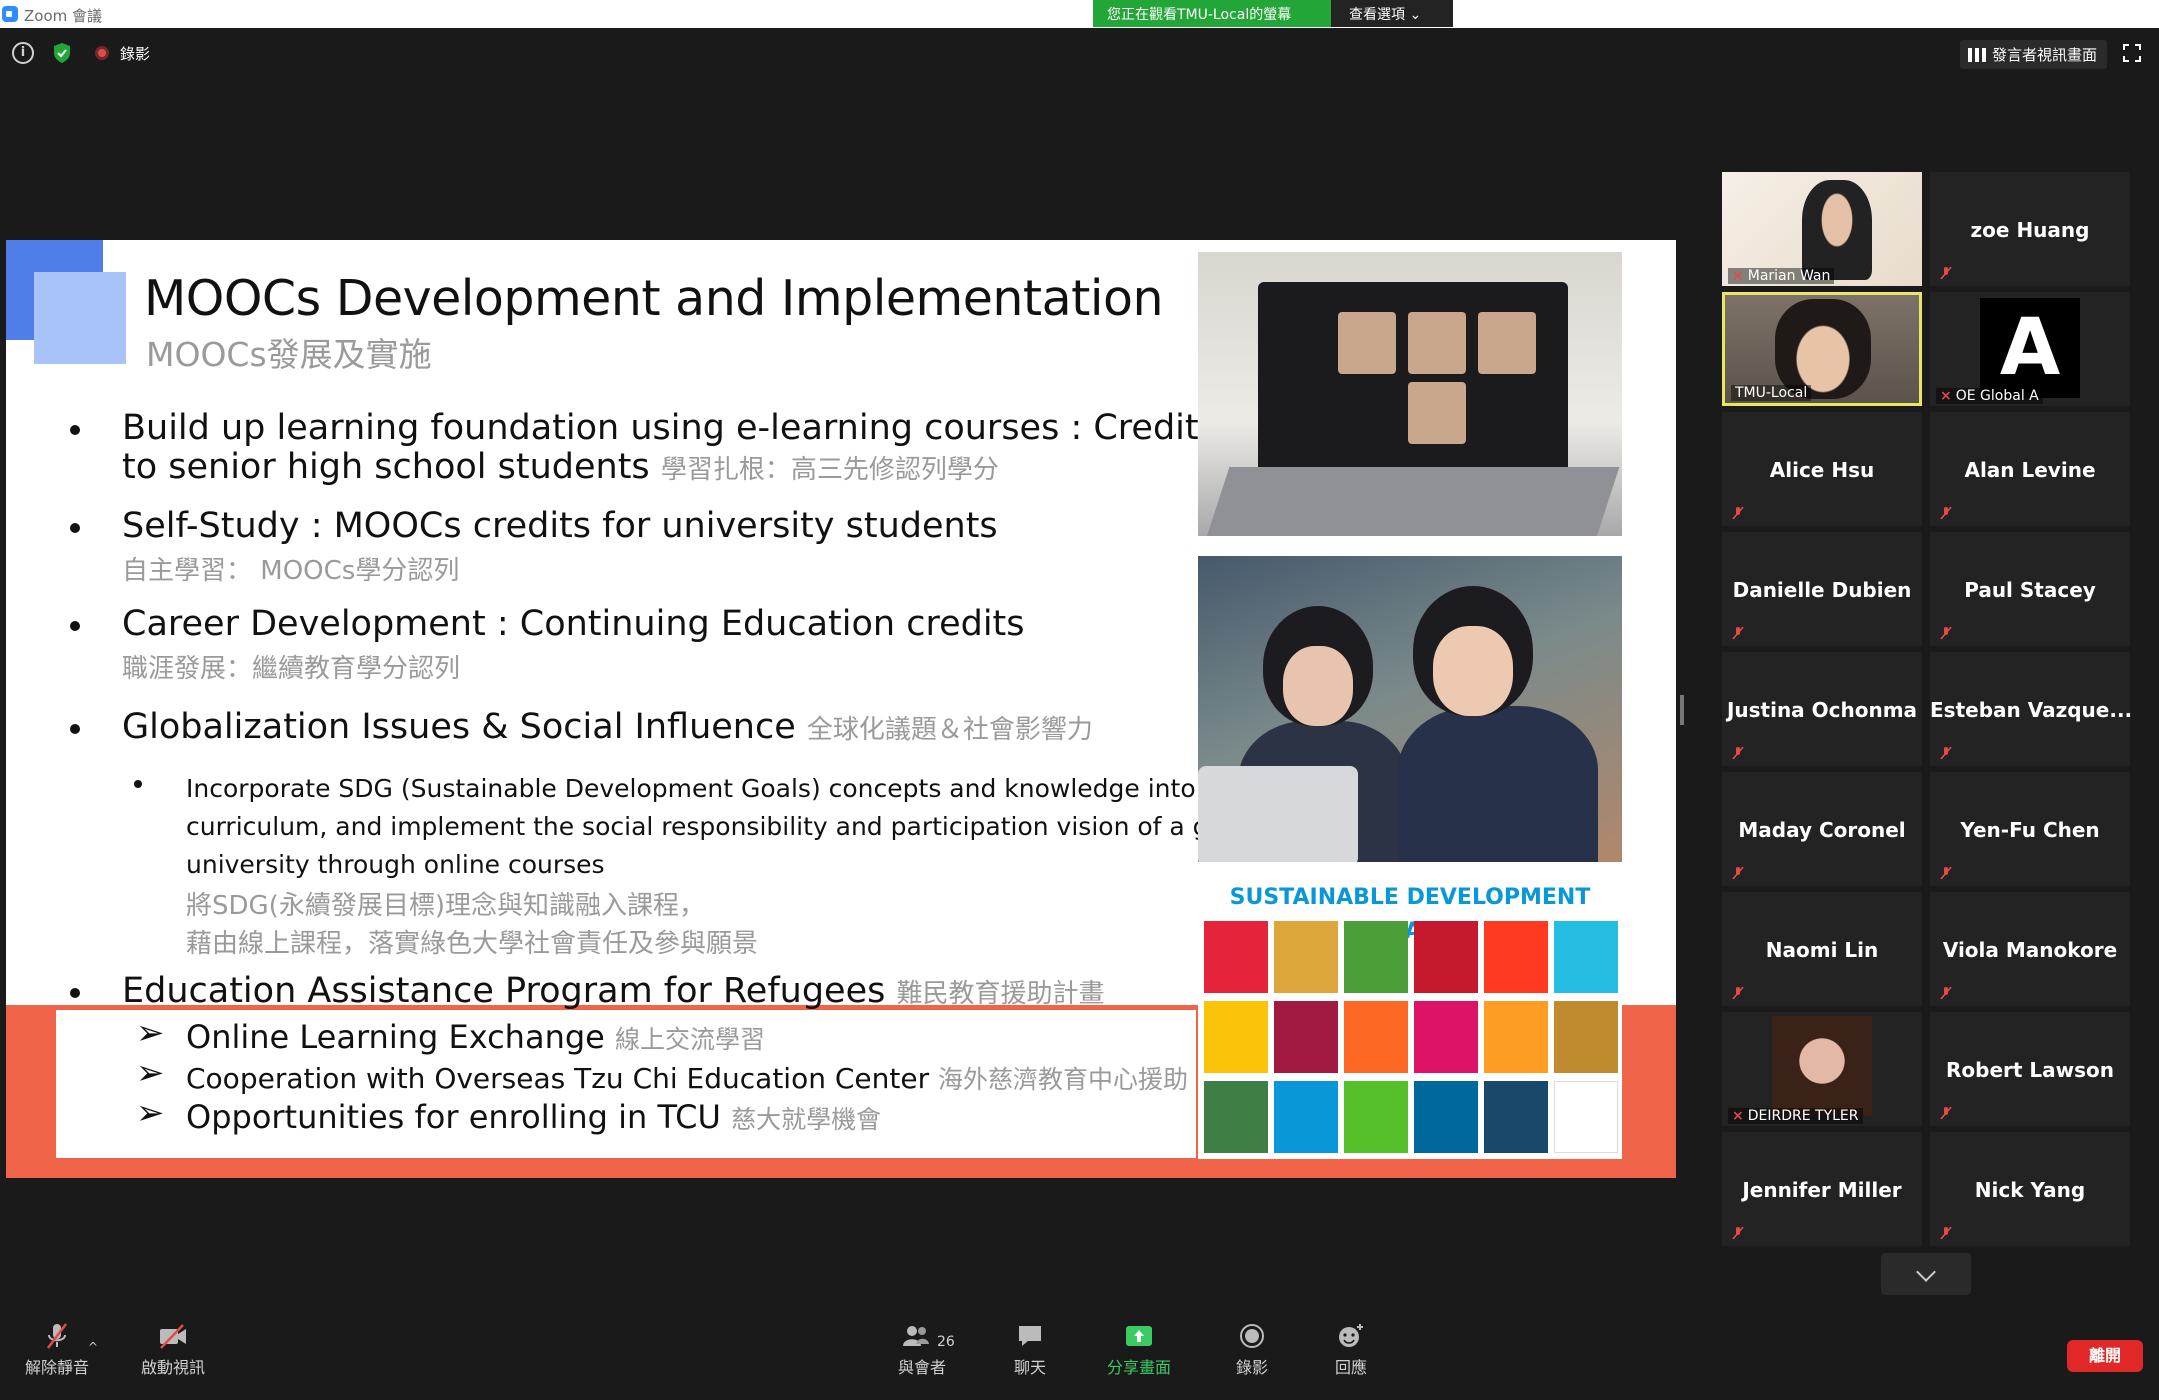 The image size is (2159, 1400). I want to click on share-screen-label: 分享畫面, so click(1138, 1367).